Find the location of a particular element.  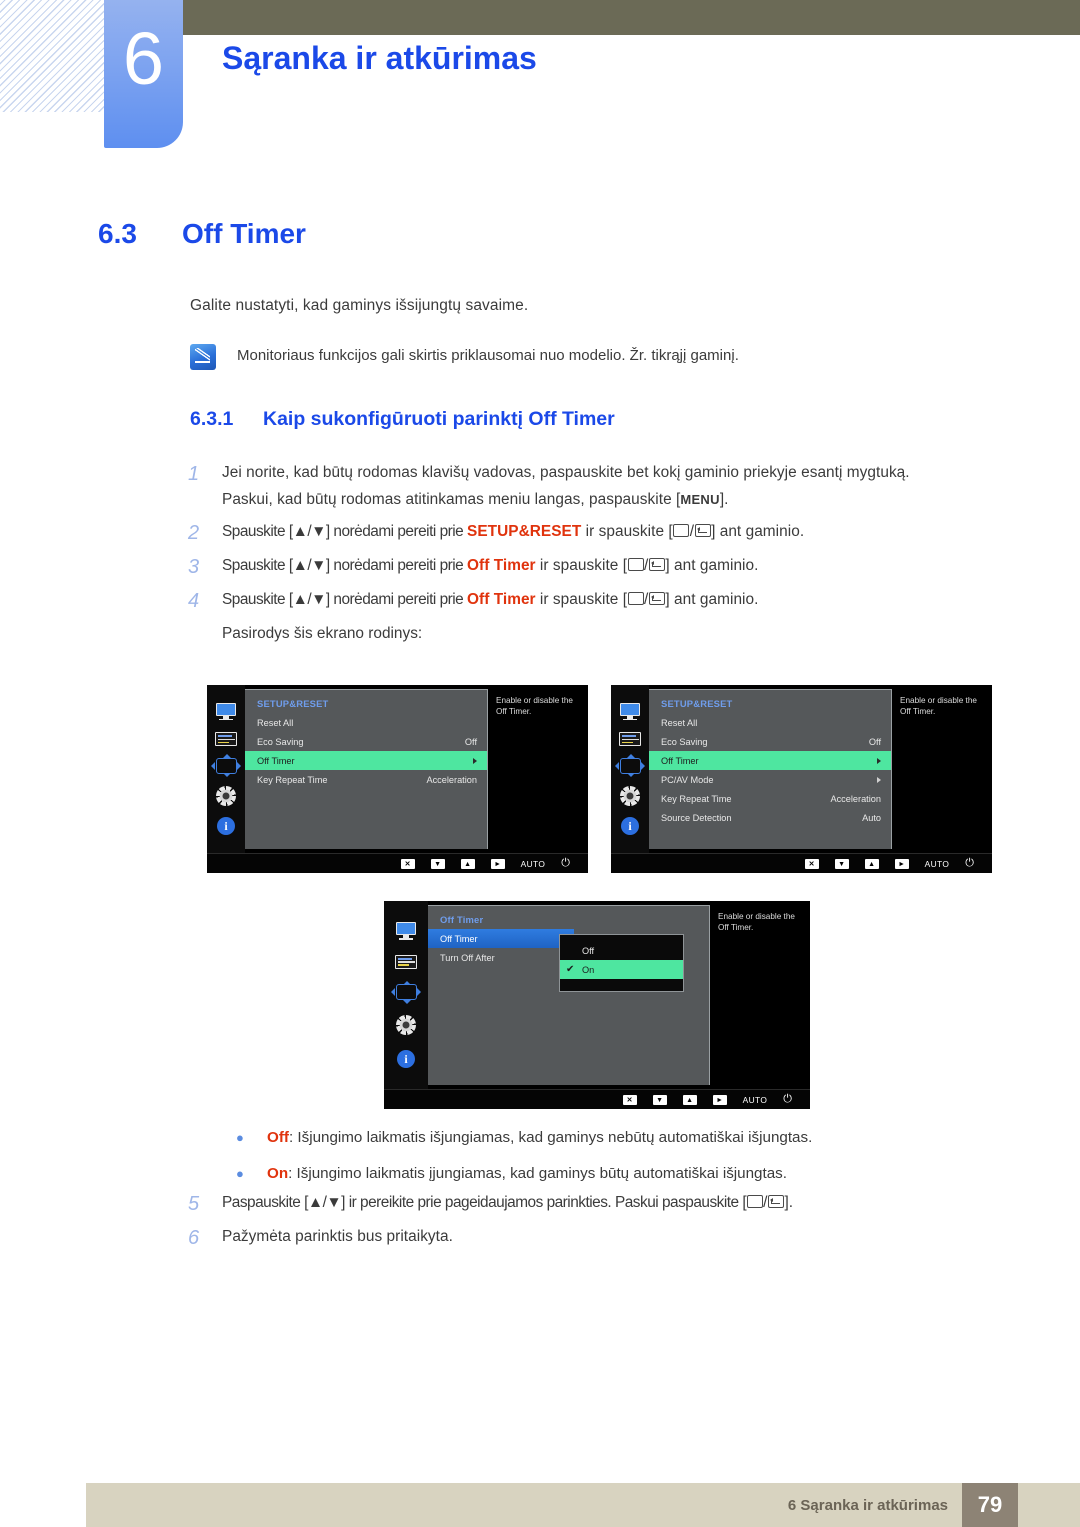

step-number: 2 is located at coordinates (194, 533).